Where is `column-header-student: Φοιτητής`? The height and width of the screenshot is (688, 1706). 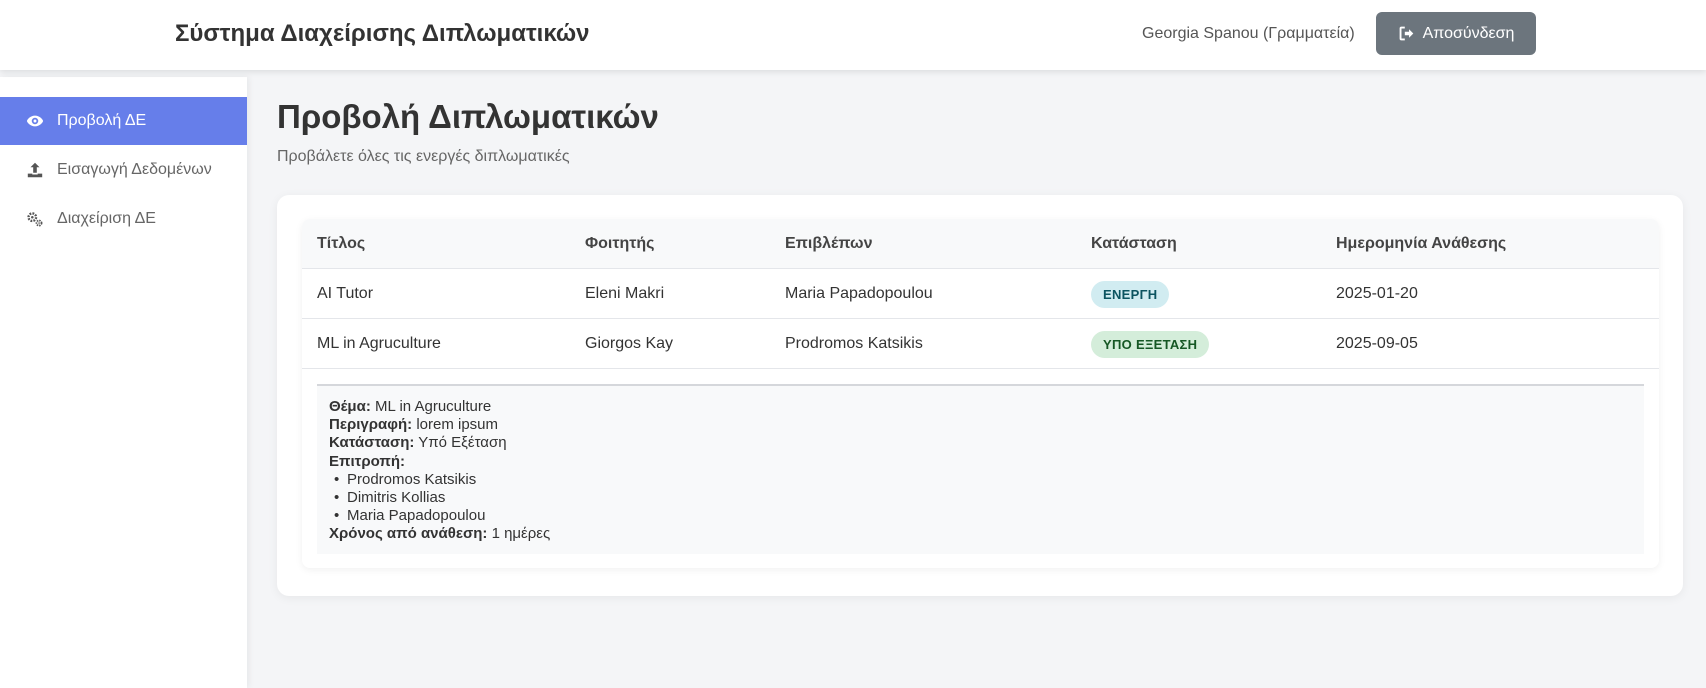
column-header-student: Φοιτητής is located at coordinates (620, 244).